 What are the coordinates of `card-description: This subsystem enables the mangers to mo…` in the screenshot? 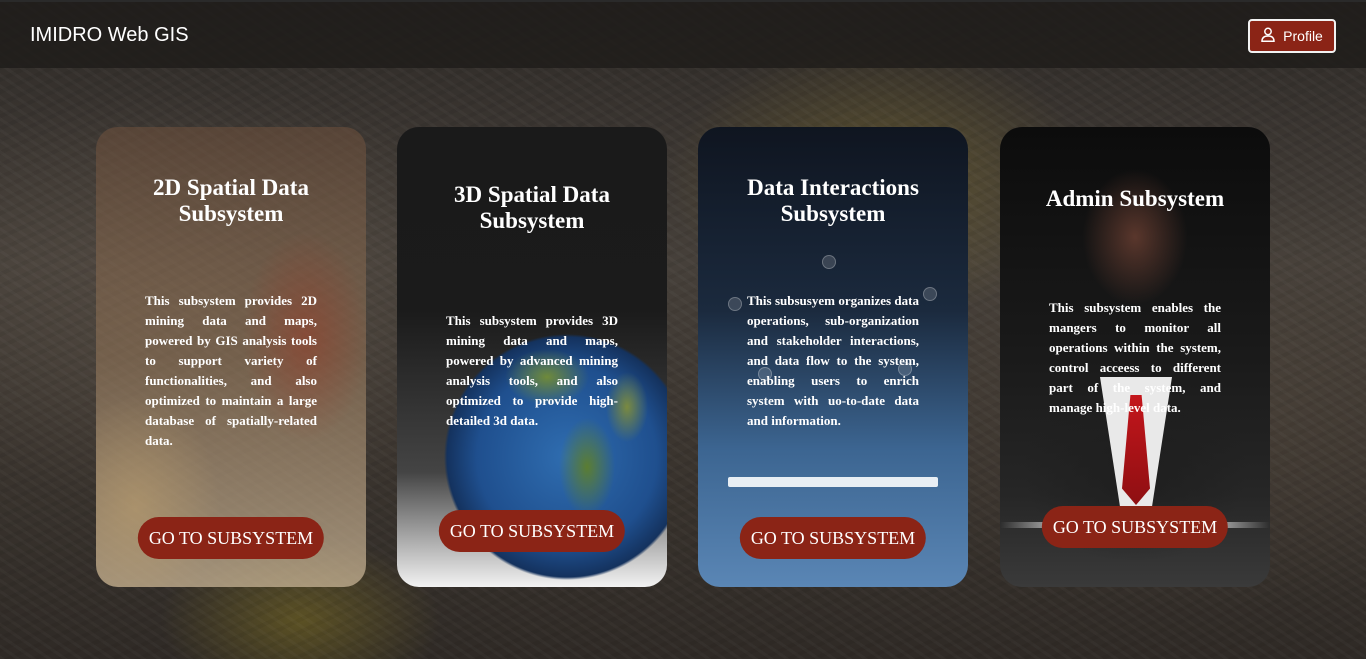 It's located at (1135, 357).